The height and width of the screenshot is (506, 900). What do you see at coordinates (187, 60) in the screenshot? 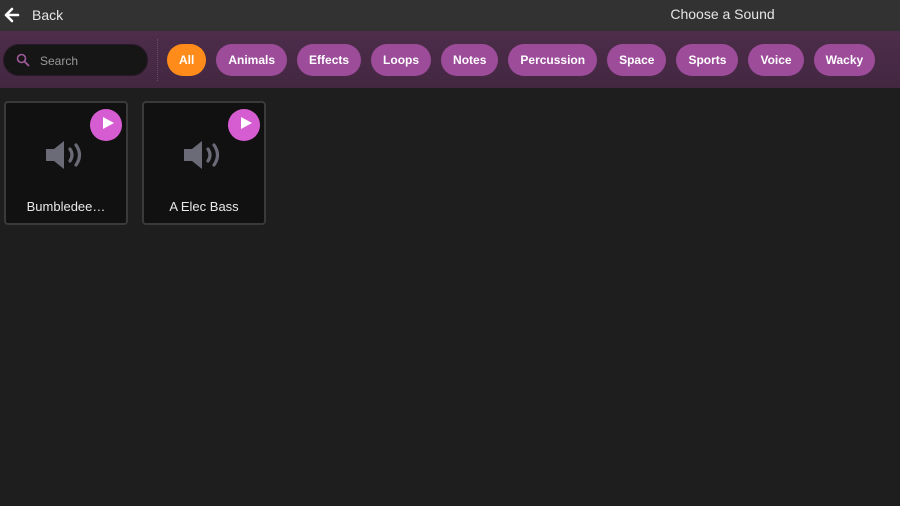
I see `chip-all: All` at bounding box center [187, 60].